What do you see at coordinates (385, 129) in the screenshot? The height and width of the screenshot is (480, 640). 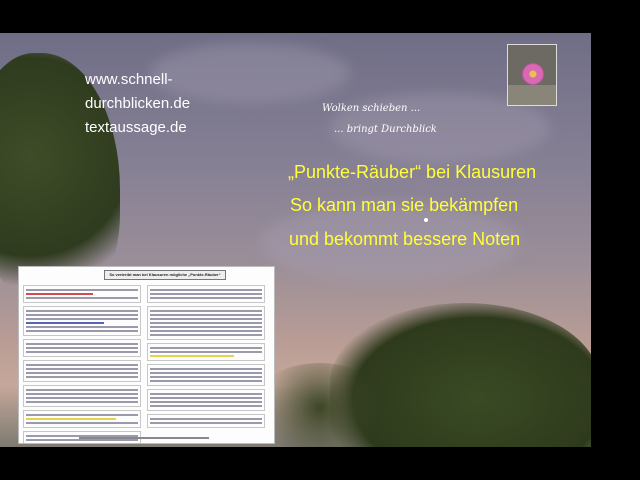 I see `slogan-line-2: ... bringt Durchblick` at bounding box center [385, 129].